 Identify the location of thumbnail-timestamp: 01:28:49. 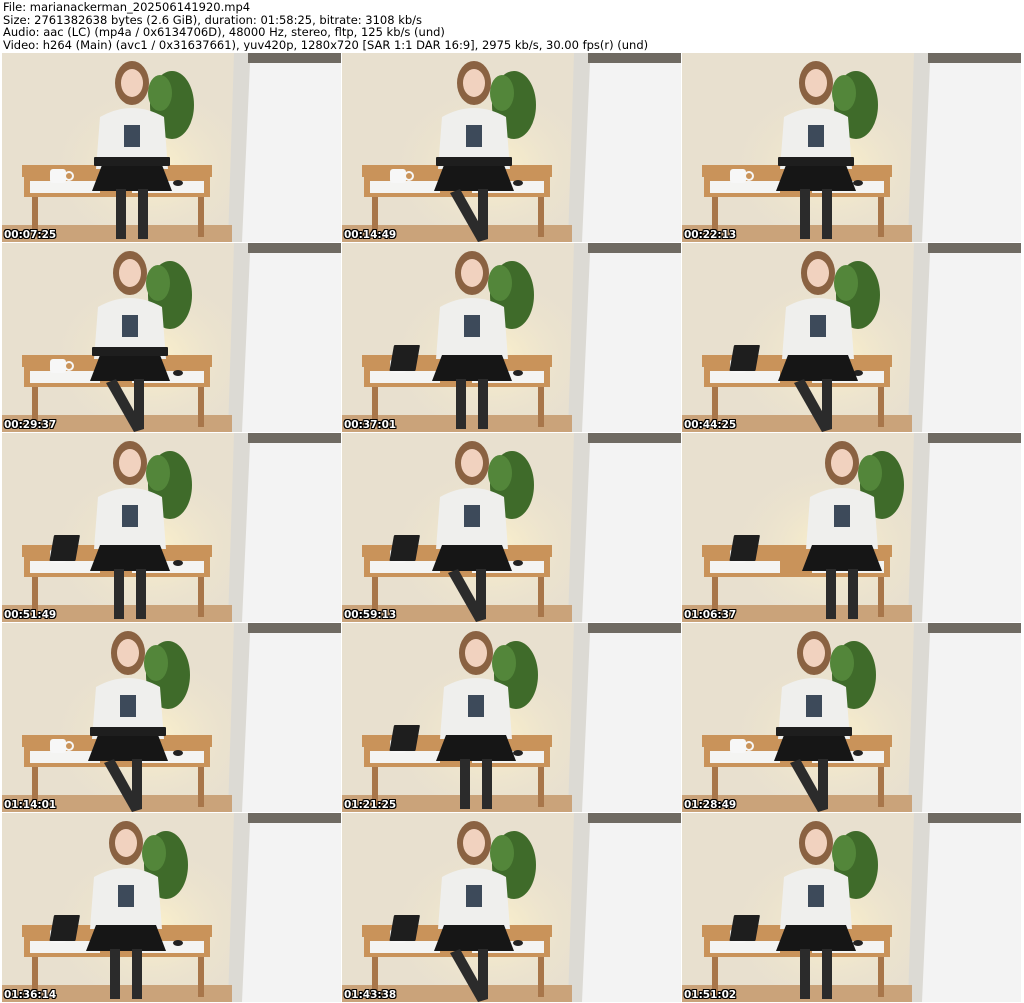
(710, 805).